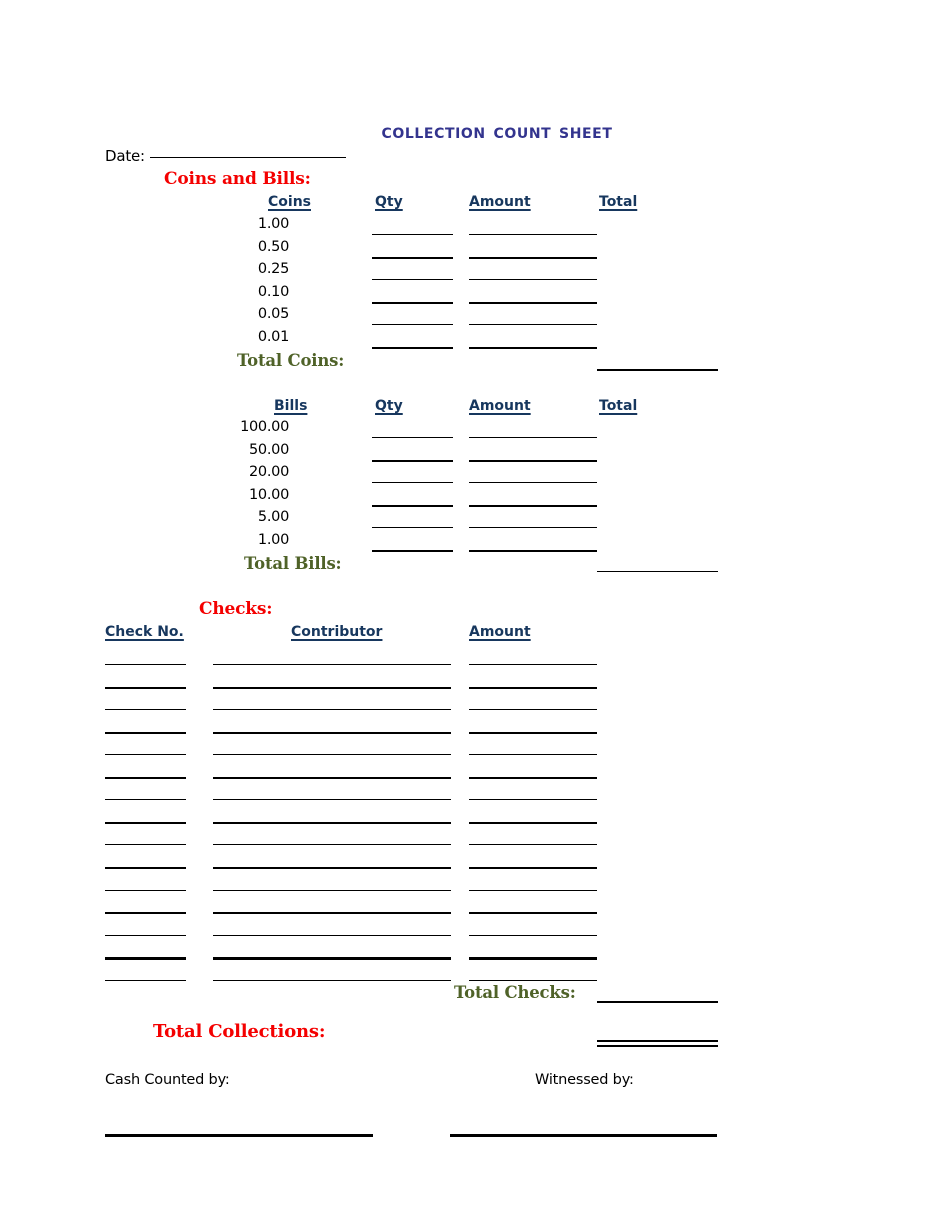  I want to click on date-input-rule, so click(247, 157).